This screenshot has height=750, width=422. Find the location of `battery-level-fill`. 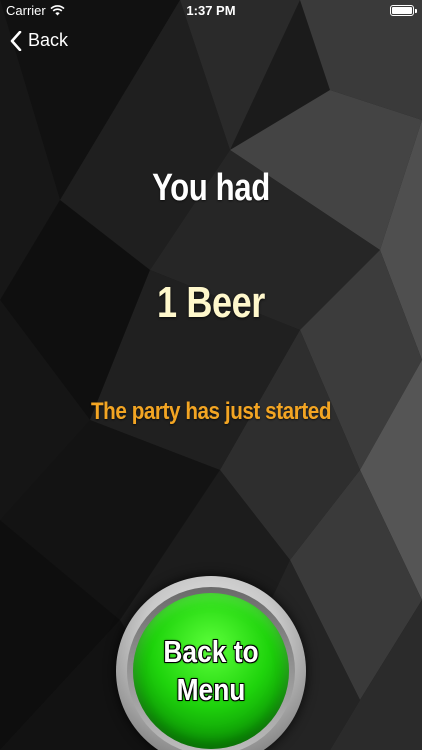

battery-level-fill is located at coordinates (402, 10).